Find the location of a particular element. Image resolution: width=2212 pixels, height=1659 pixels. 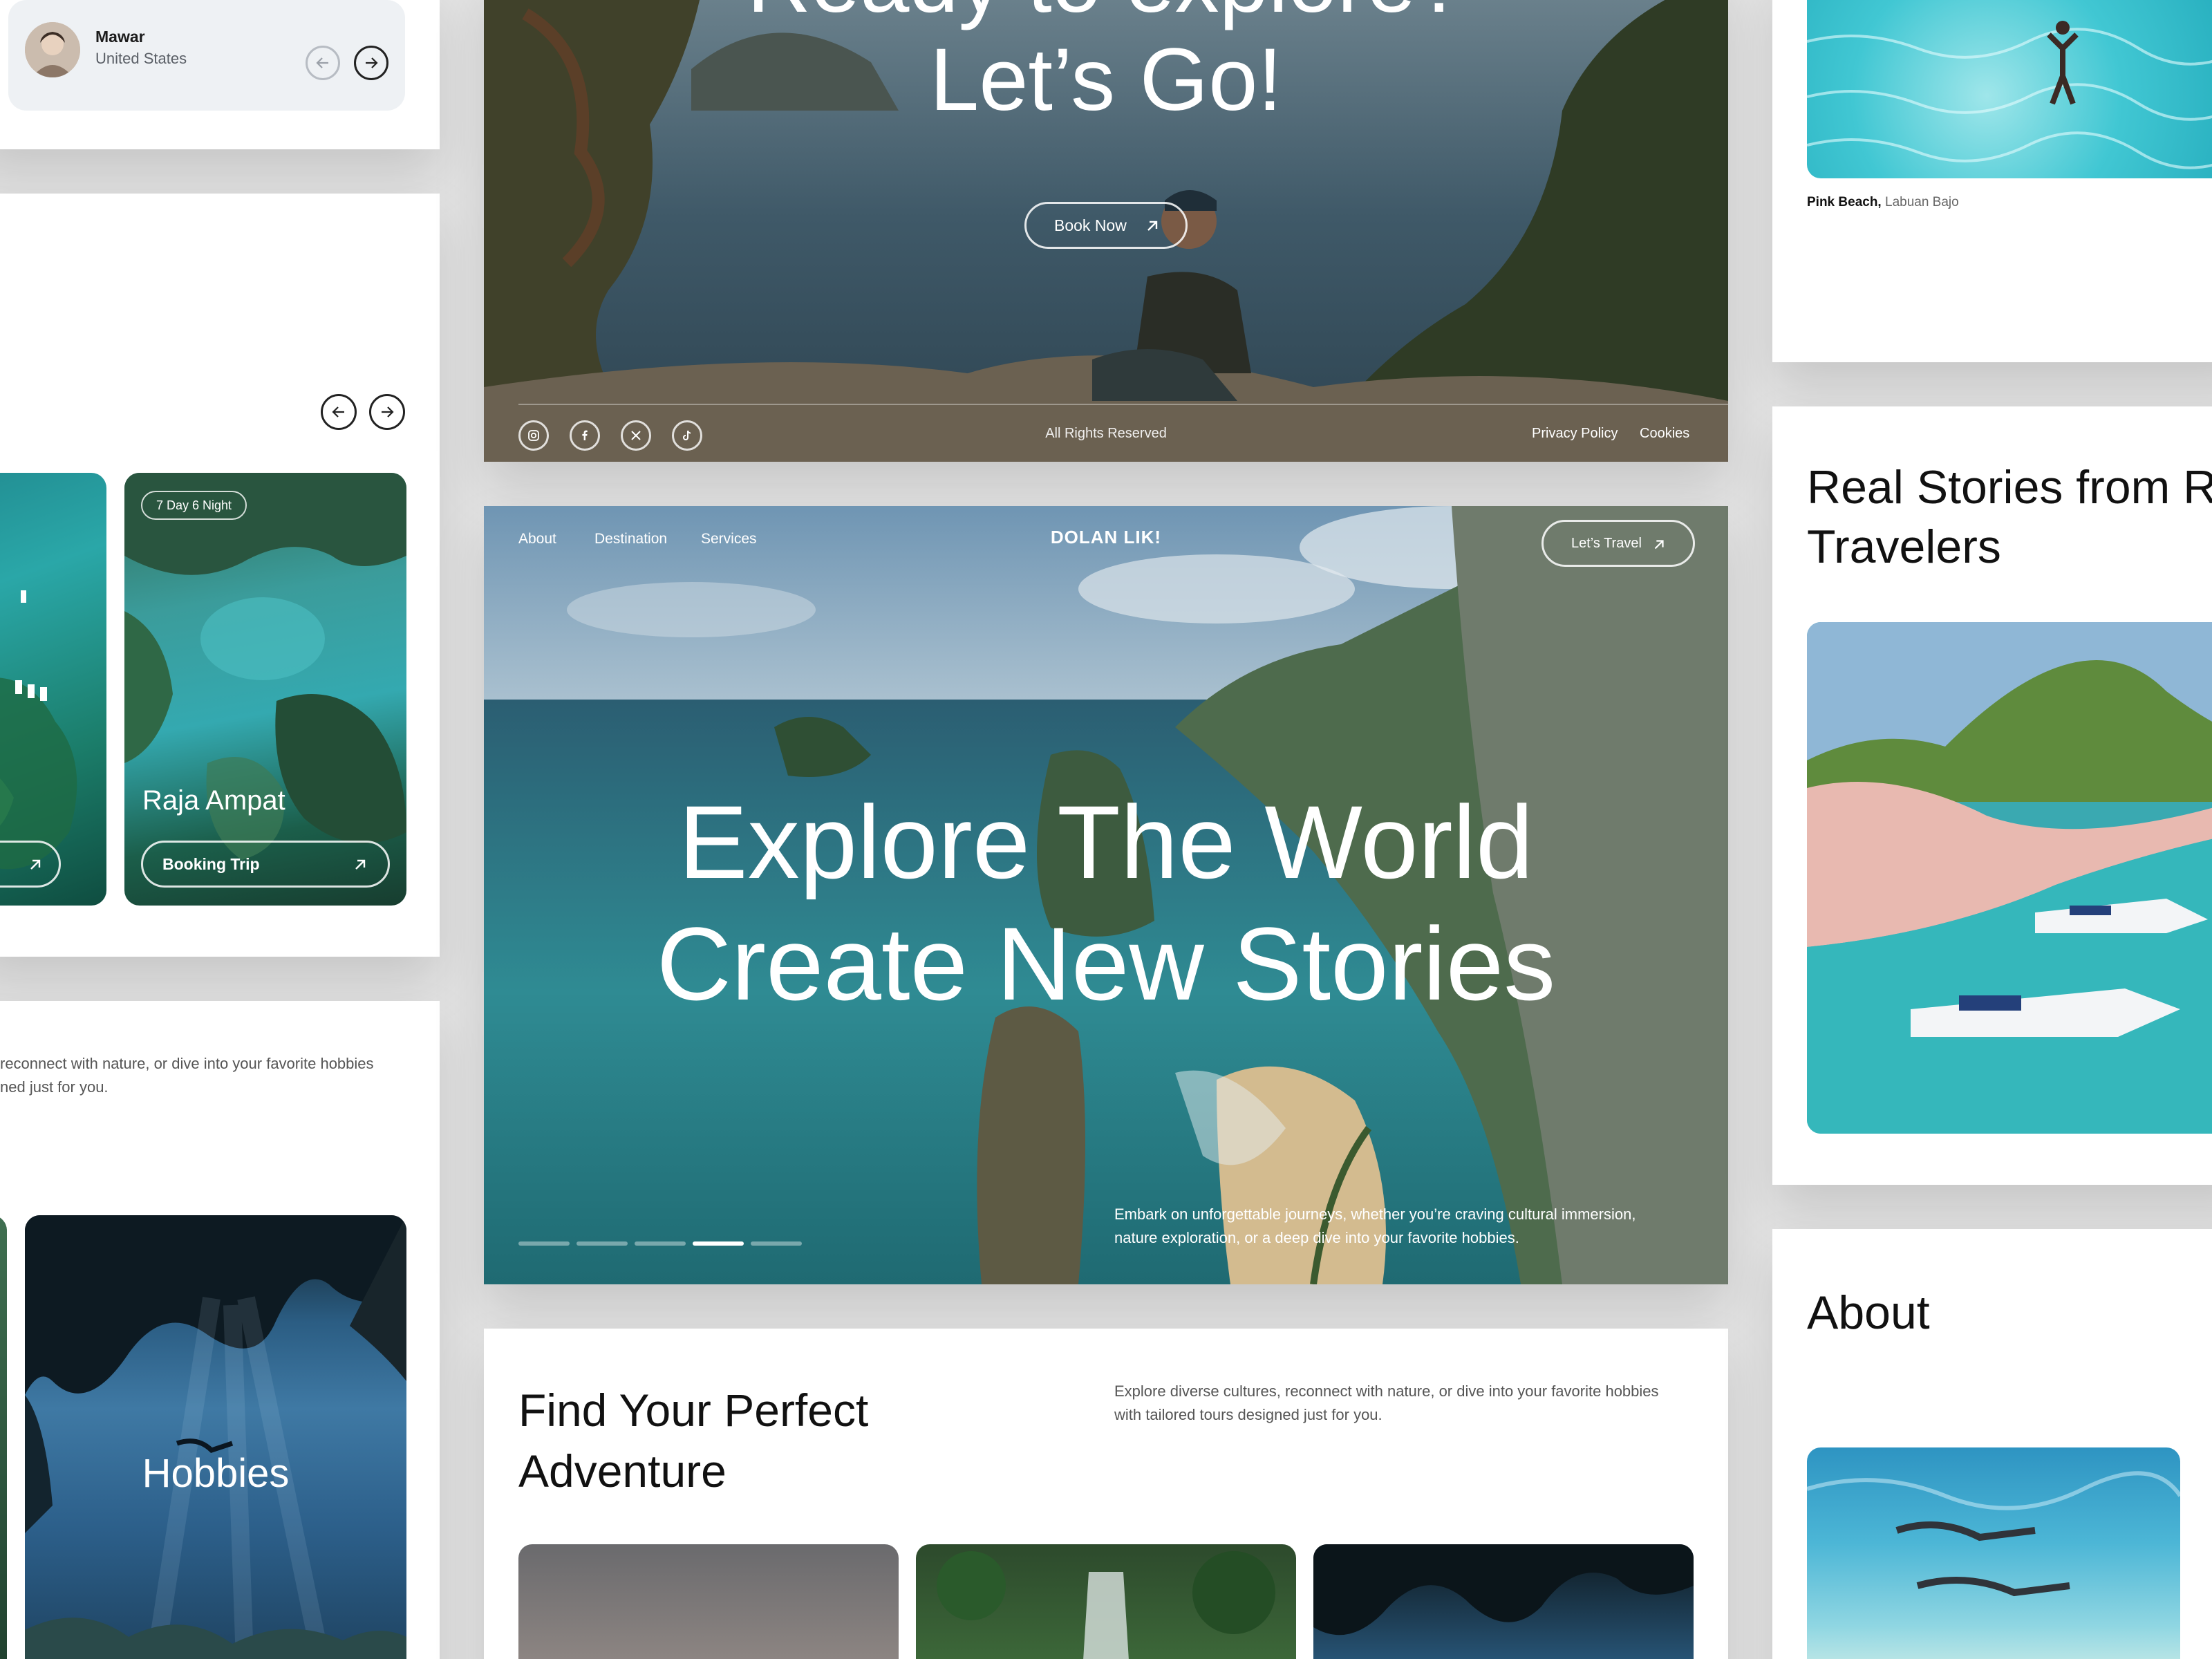

stories-title-line1: Real Stories from R is located at coordinates (2009, 488).